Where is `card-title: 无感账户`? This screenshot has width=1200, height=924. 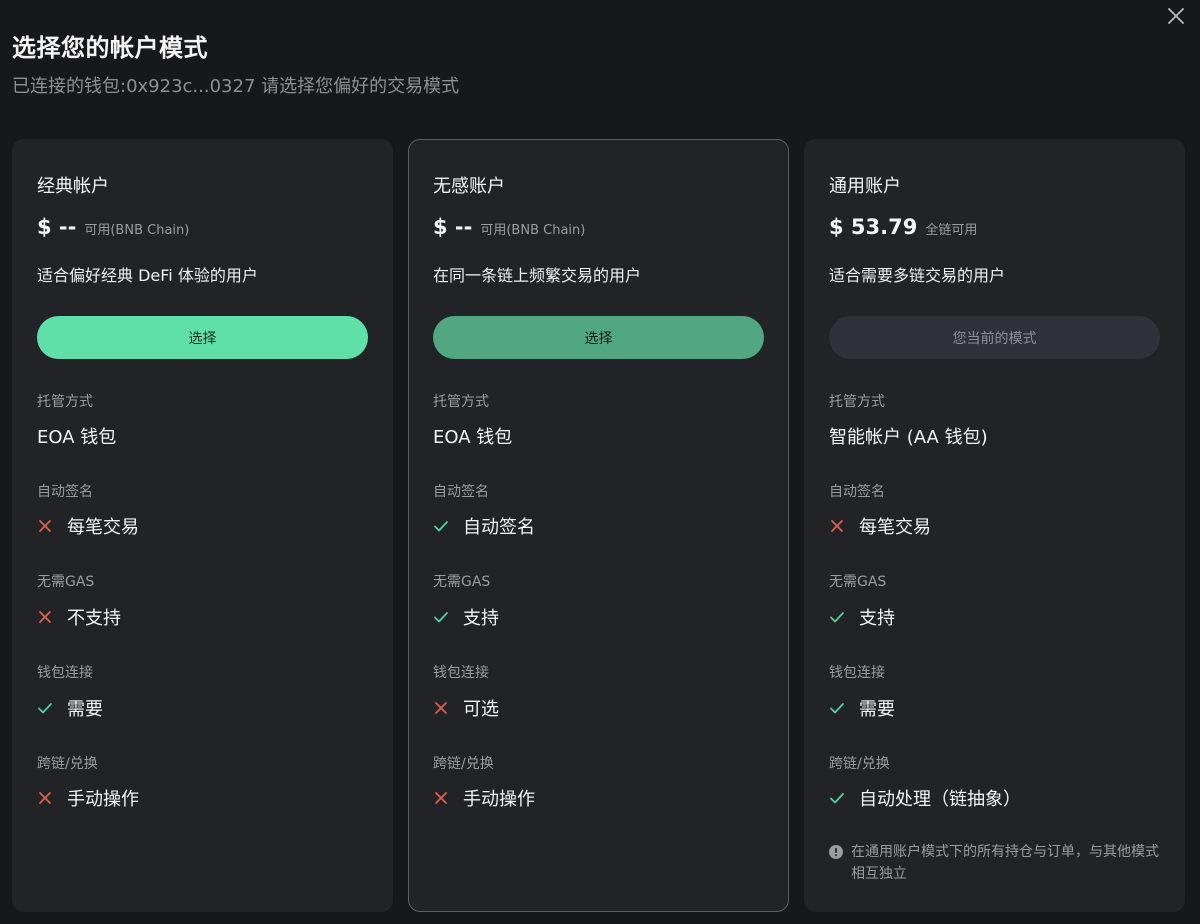
card-title: 无感账户 is located at coordinates (469, 186).